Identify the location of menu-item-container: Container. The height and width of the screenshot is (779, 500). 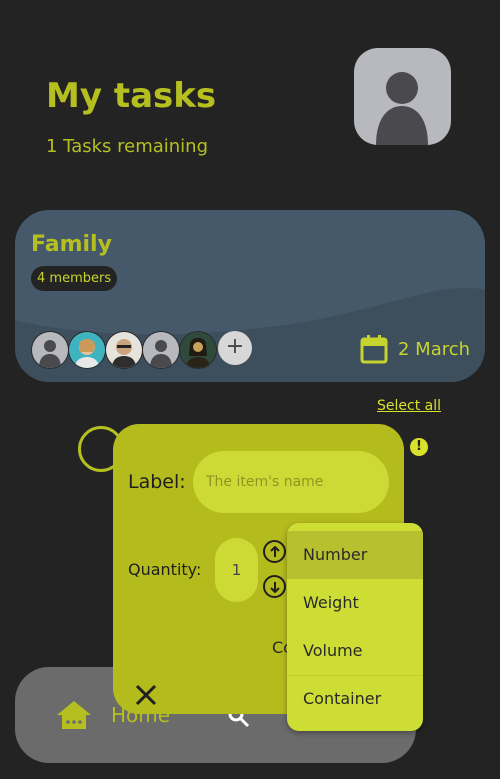
(355, 699).